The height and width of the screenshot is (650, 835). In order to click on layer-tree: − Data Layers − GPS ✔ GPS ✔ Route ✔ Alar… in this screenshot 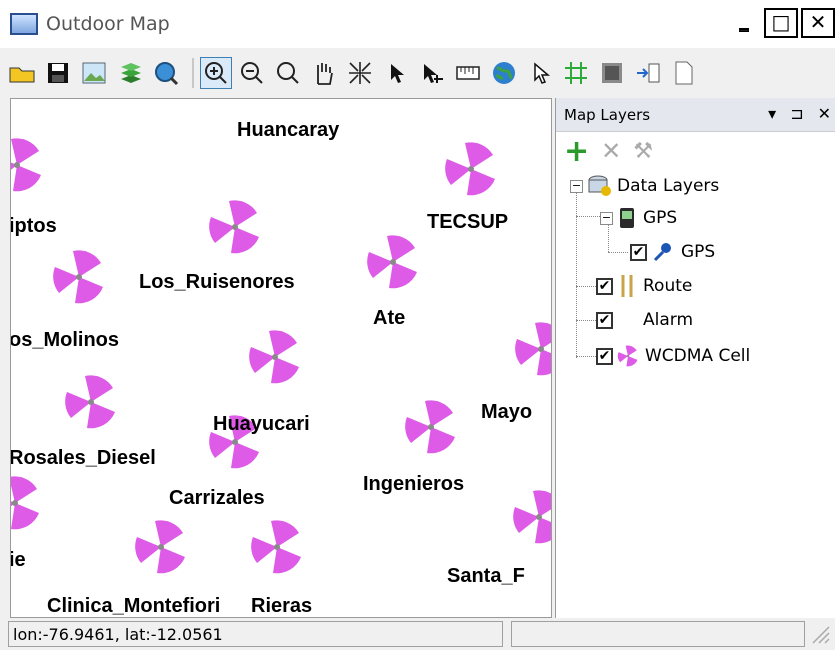, I will do `click(695, 268)`.